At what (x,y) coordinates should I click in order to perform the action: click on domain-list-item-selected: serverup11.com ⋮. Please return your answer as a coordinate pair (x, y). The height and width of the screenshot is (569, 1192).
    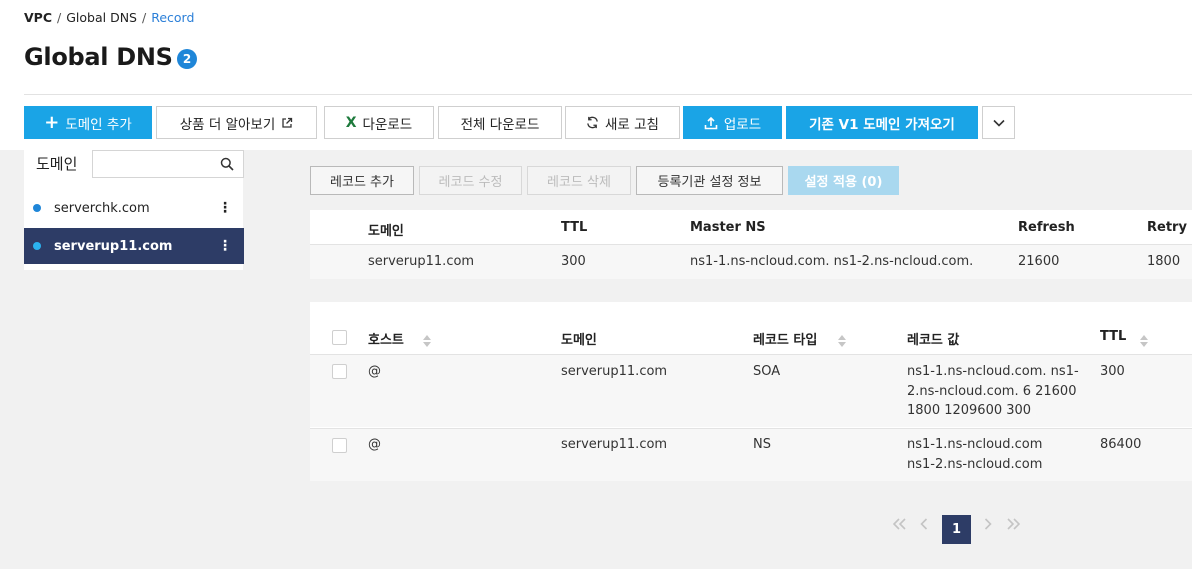
    Looking at the image, I should click on (134, 246).